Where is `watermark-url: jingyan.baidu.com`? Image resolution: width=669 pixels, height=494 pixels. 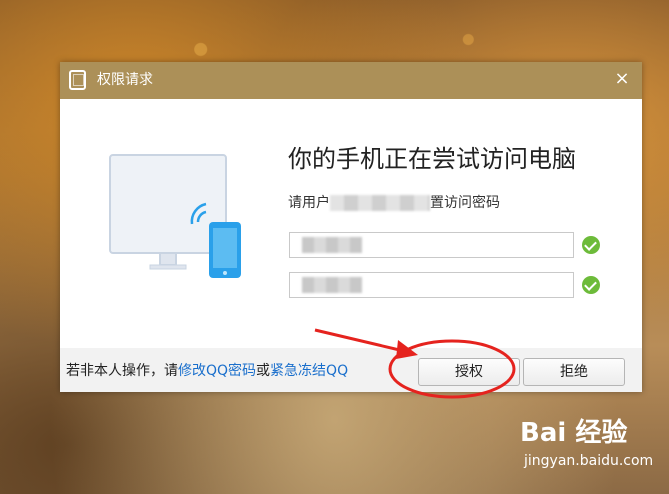
watermark-url: jingyan.baidu.com is located at coordinates (589, 461).